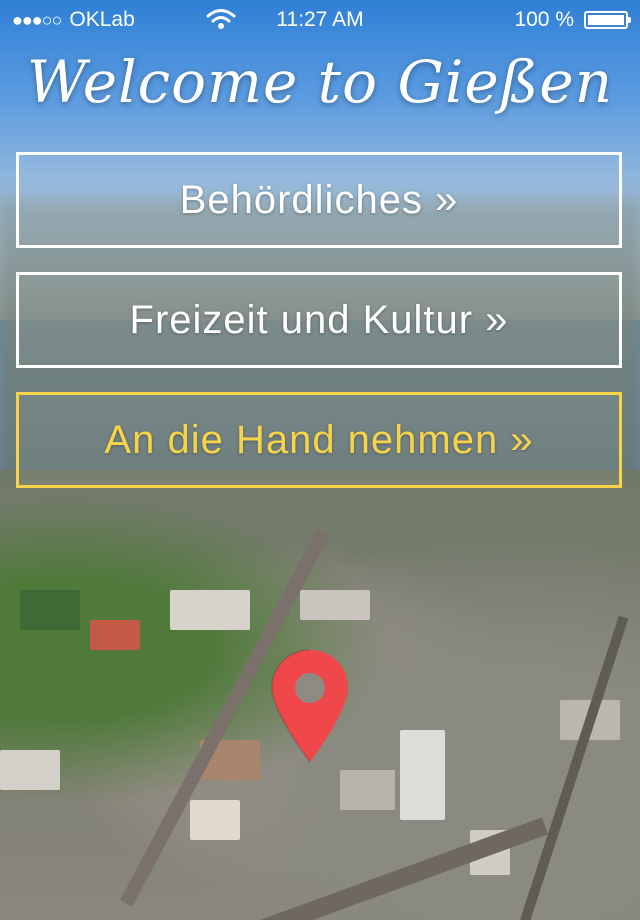  What do you see at coordinates (544, 19) in the screenshot?
I see `battery-percentage: 100 %` at bounding box center [544, 19].